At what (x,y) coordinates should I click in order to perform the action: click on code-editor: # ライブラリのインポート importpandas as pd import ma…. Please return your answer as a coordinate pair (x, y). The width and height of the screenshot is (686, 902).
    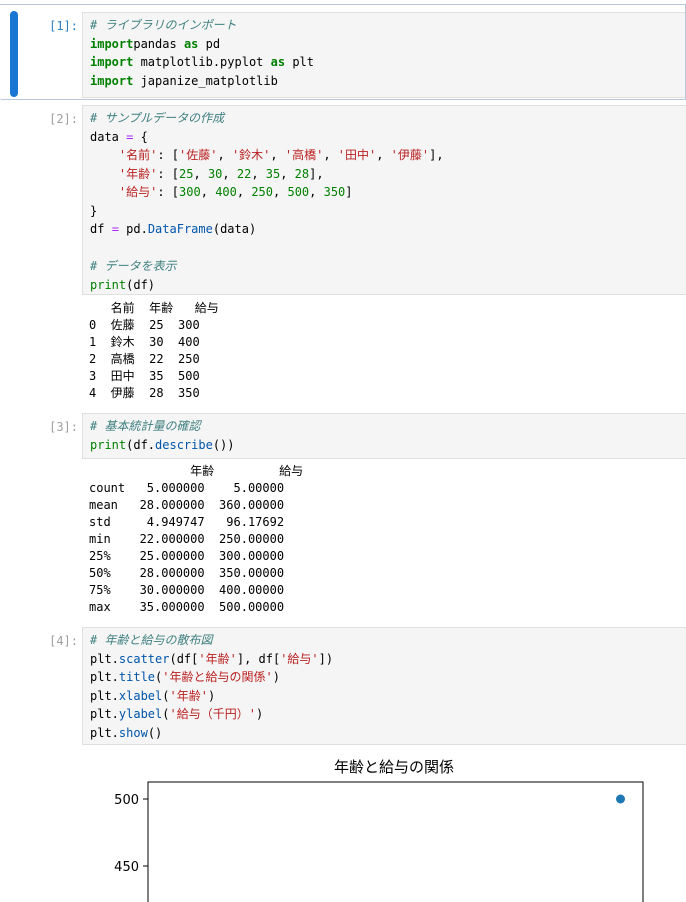
    Looking at the image, I should click on (383, 55).